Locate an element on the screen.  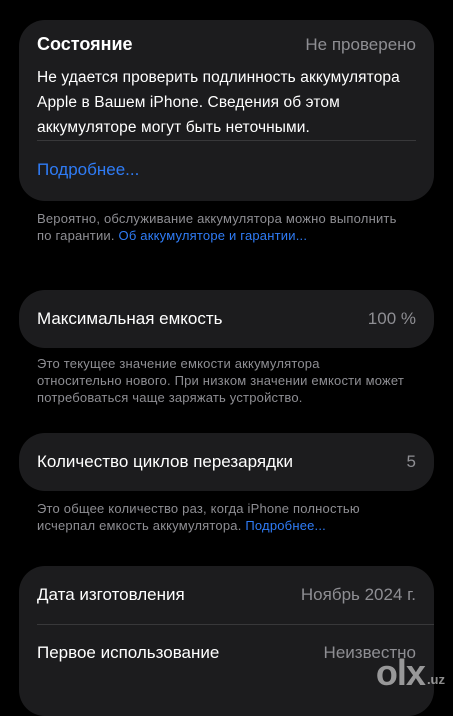
cycle-count-card: Количество циклов перезарядки 5 is located at coordinates (226, 462).